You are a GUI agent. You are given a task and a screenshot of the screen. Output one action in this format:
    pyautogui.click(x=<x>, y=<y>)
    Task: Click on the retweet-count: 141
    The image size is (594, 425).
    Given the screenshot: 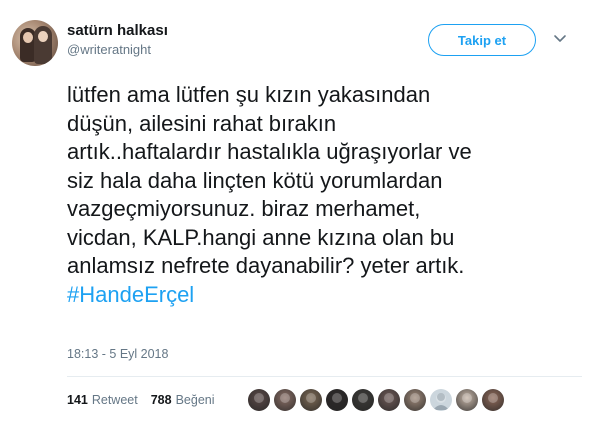 What is the action you would take?
    pyautogui.click(x=77, y=400)
    